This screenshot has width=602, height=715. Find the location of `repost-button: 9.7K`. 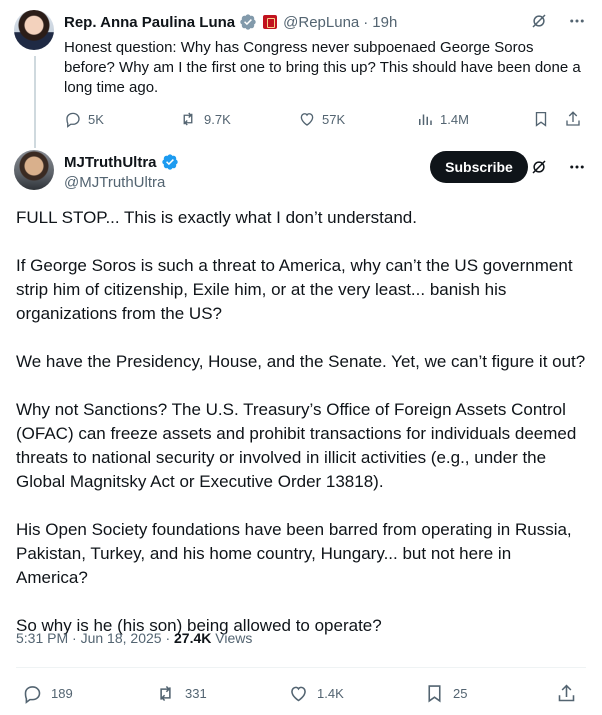

repost-button: 9.7K is located at coordinates (204, 119).